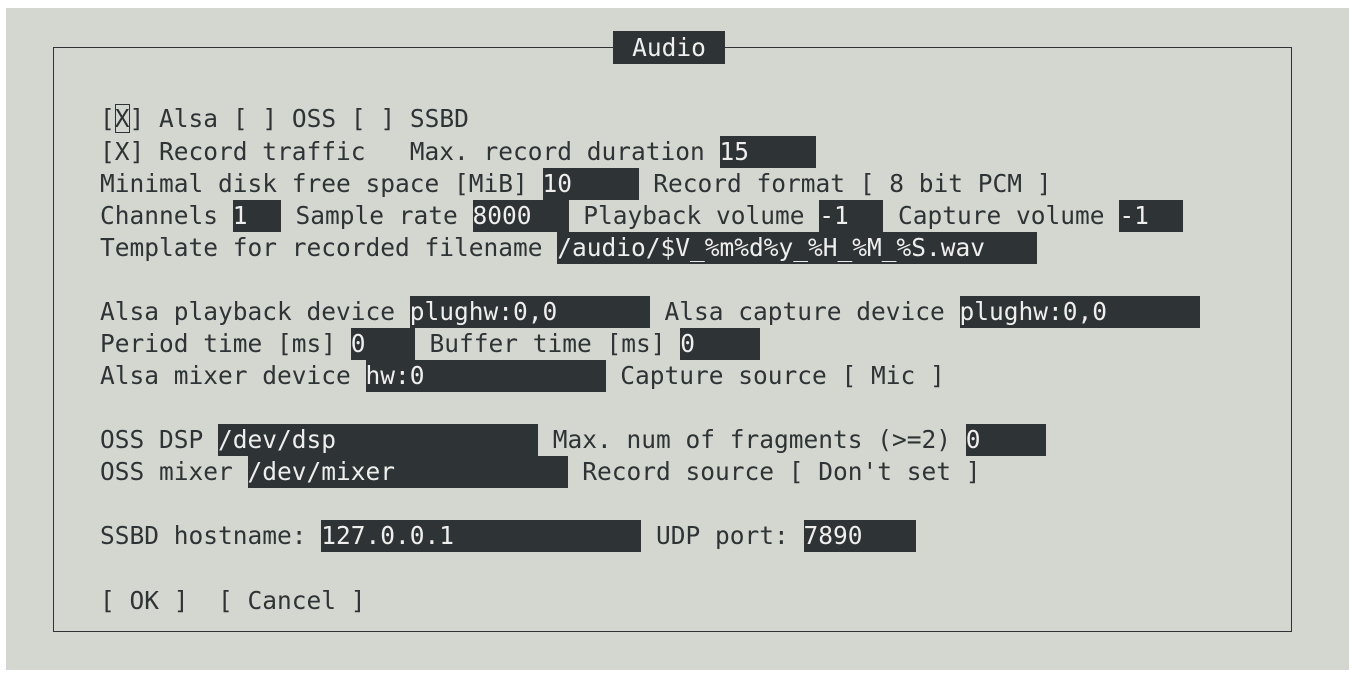  What do you see at coordinates (678, 471) in the screenshot?
I see `record-source-label: Record source` at bounding box center [678, 471].